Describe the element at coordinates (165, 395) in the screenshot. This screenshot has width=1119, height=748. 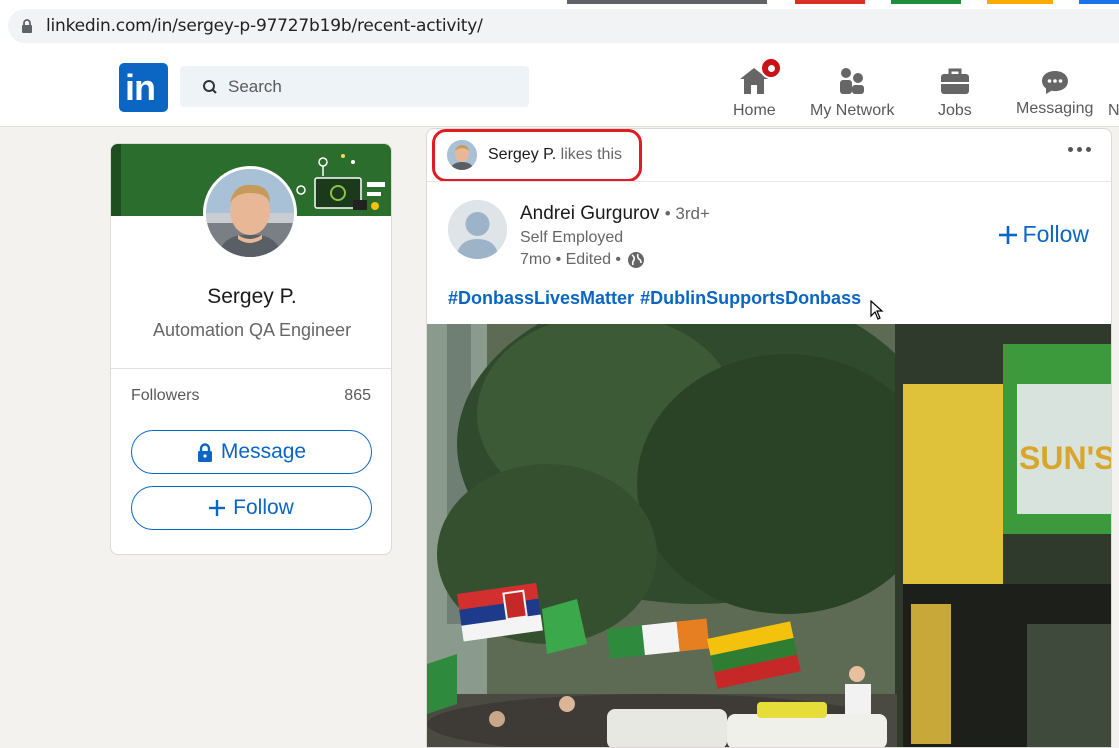
I see `followers-label: Followers` at that location.